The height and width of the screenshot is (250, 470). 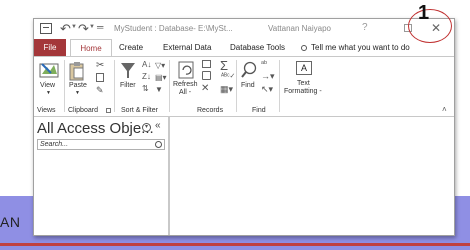 What do you see at coordinates (187, 48) in the screenshot?
I see `tab-external-data: External Data` at bounding box center [187, 48].